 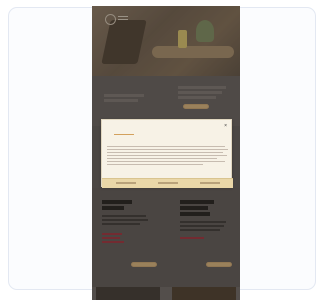 What do you see at coordinates (167, 183) in the screenshot?
I see `consent-button-row` at bounding box center [167, 183].